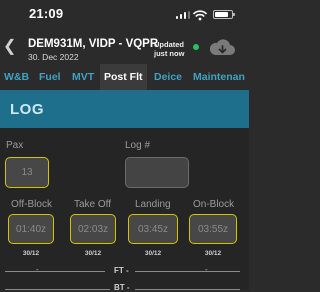 Image resolution: width=320 pixels, height=292 pixels. Describe the element at coordinates (219, 77) in the screenshot. I see `tab-maintenance: Maintenan` at that location.